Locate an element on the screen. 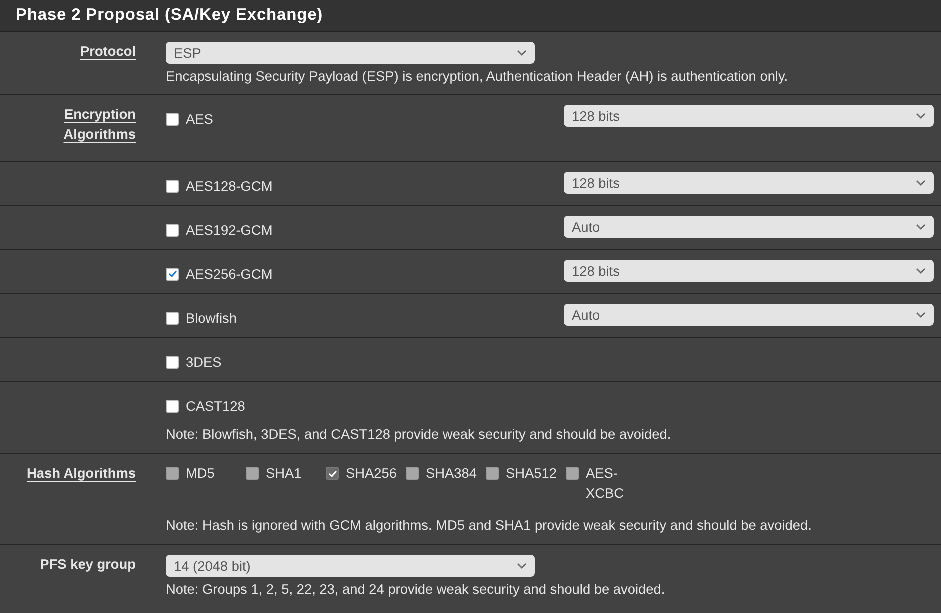 The height and width of the screenshot is (613, 941). note-text: Note: Blowfish, 3DES, and CAST128 provide weak security and should be avoided. is located at coordinates (419, 435).